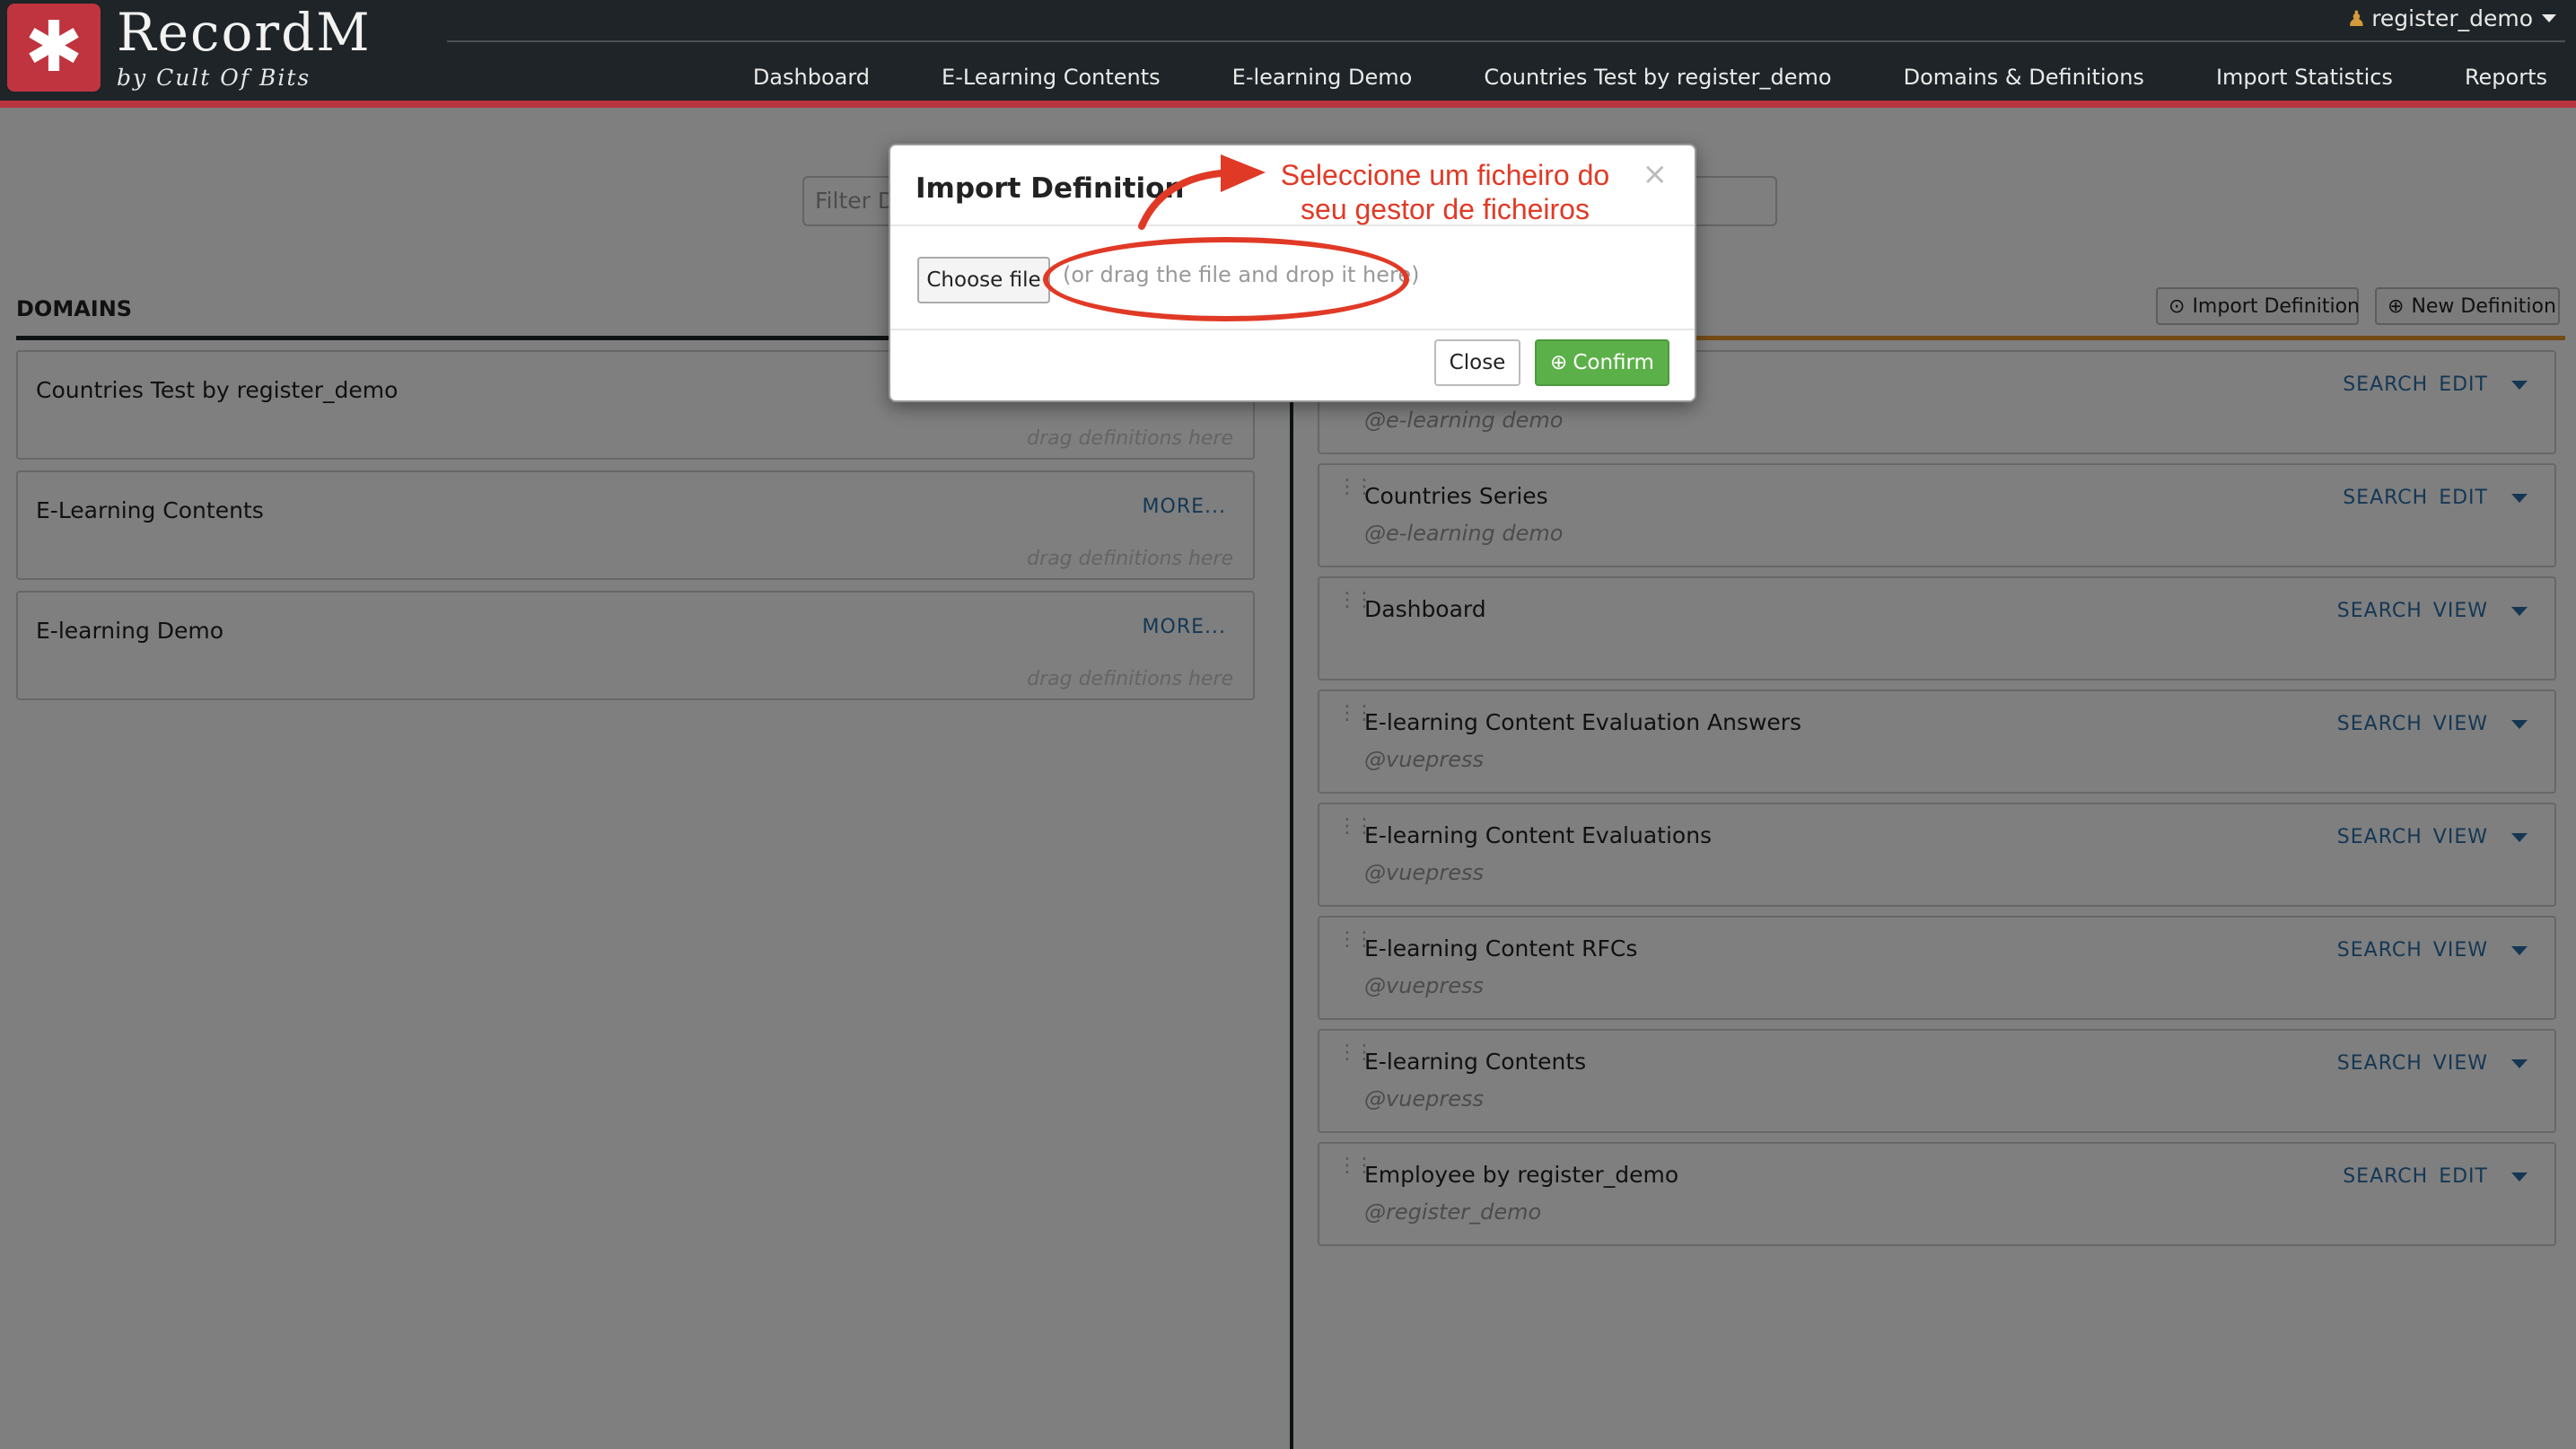 This screenshot has width=2576, height=1449. I want to click on annotation-arrow-icon, so click(1202, 192).